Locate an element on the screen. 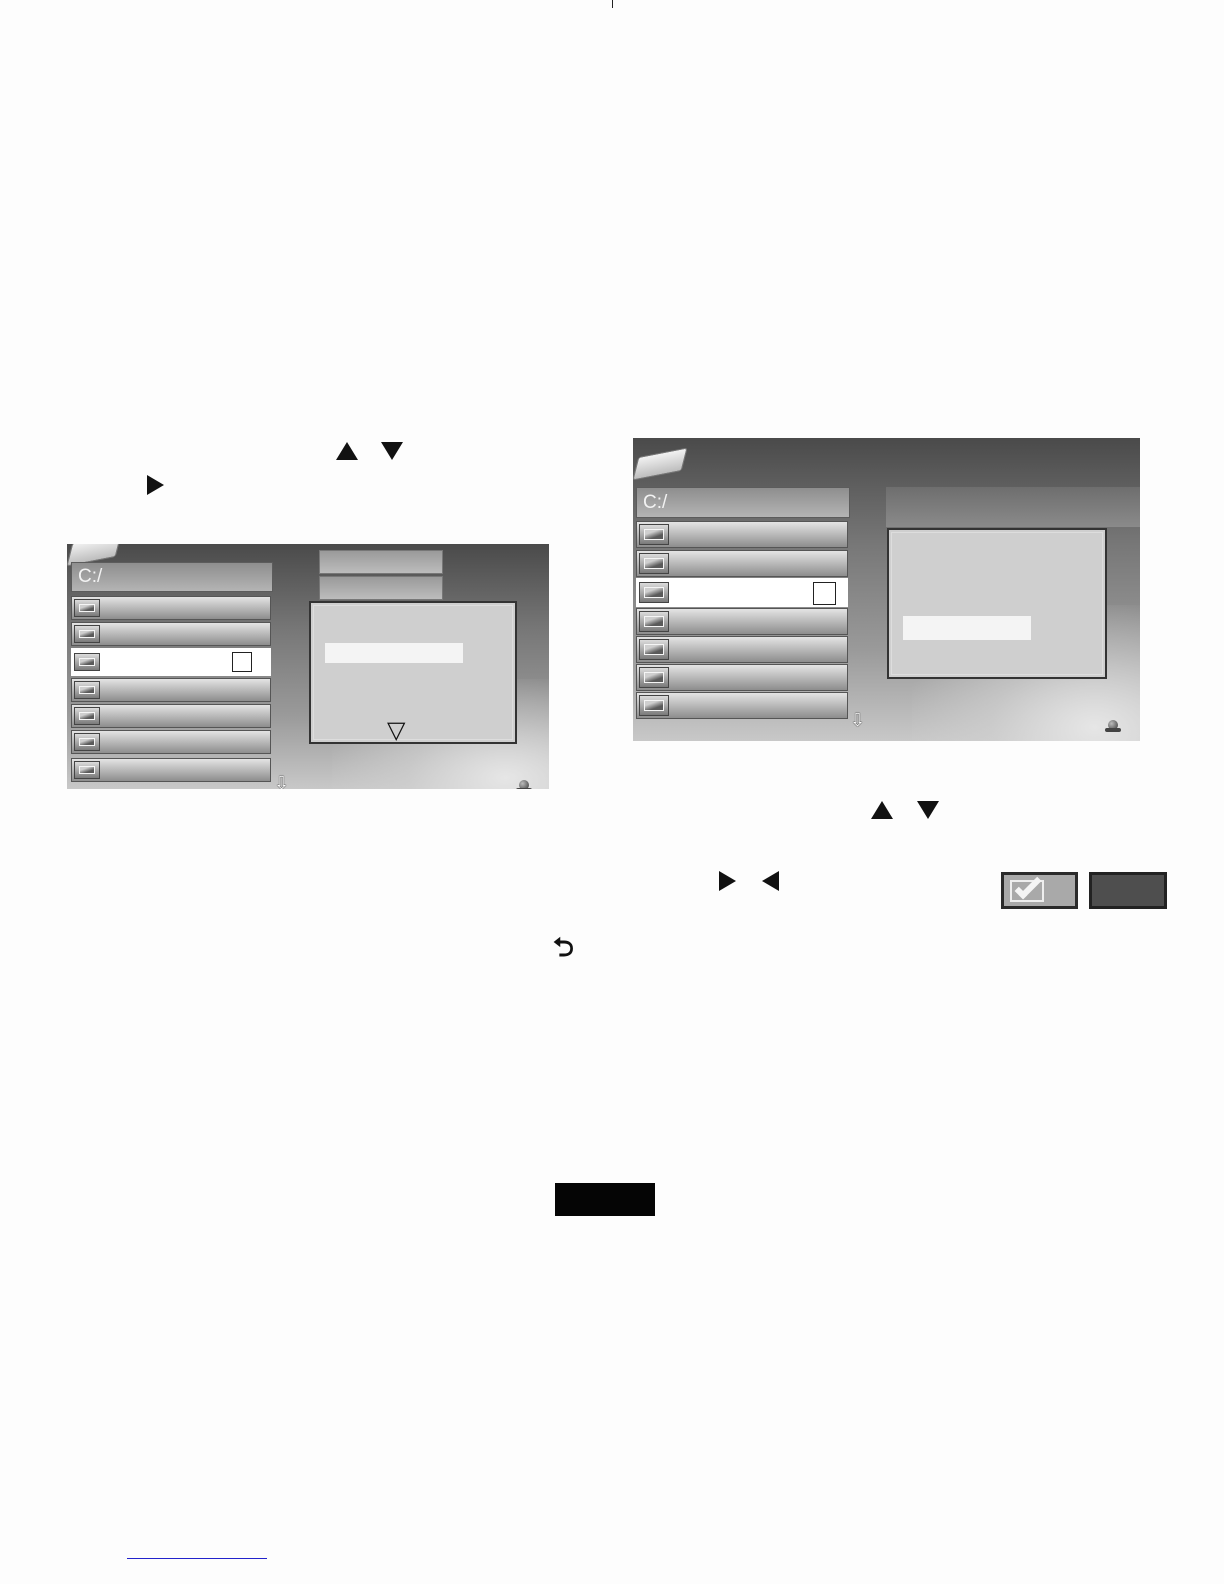 The width and height of the screenshot is (1224, 1584). note-label is located at coordinates (605, 1199).